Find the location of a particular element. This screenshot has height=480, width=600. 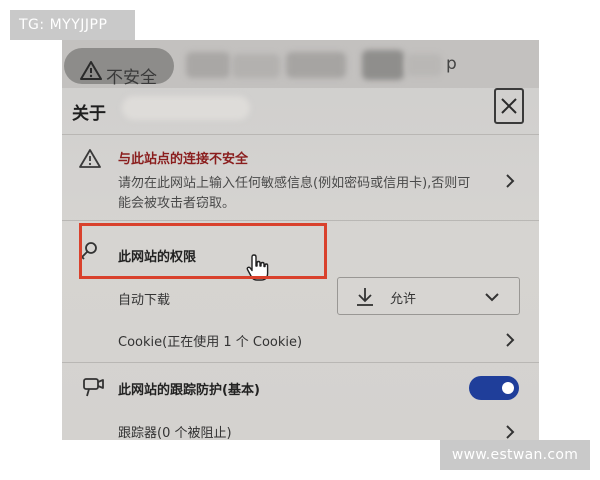

tracking-prevention-icon is located at coordinates (93, 387).